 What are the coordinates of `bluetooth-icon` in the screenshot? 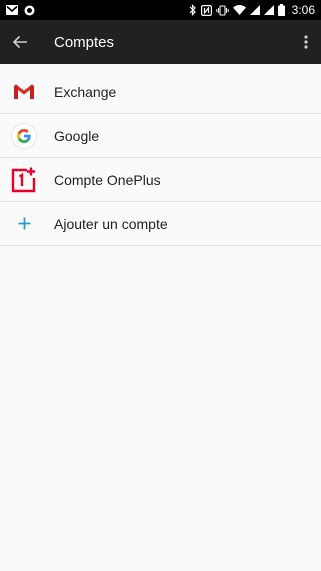 It's located at (193, 10).